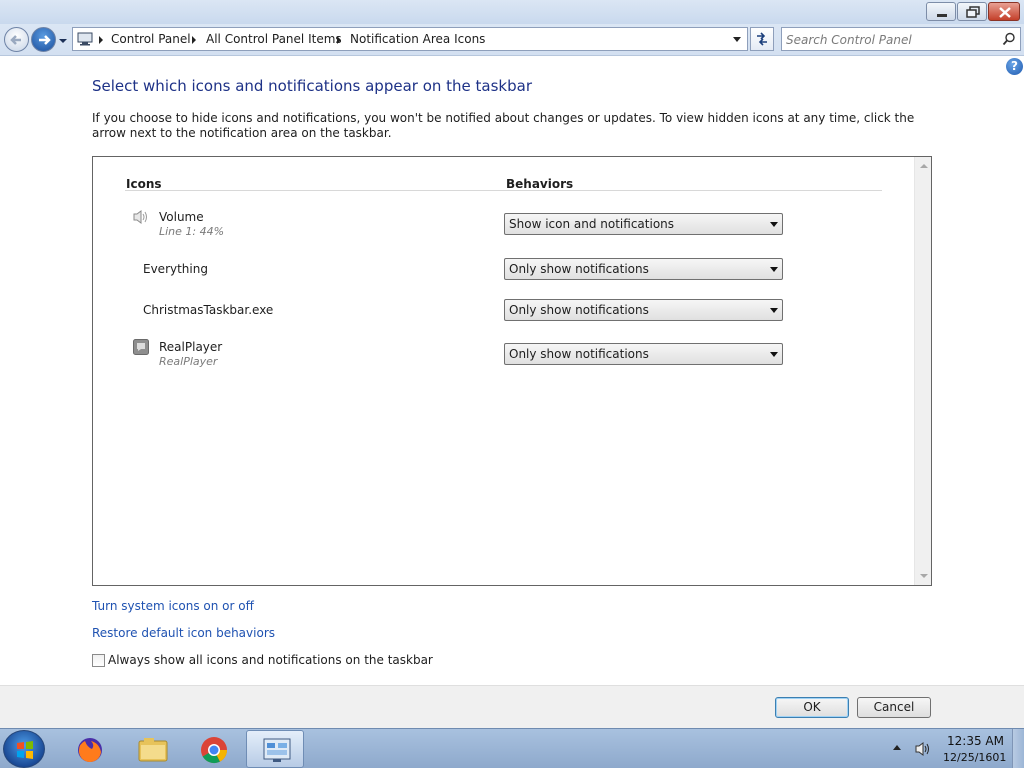 The width and height of the screenshot is (1024, 768). I want to click on refresh-icon, so click(762, 39).